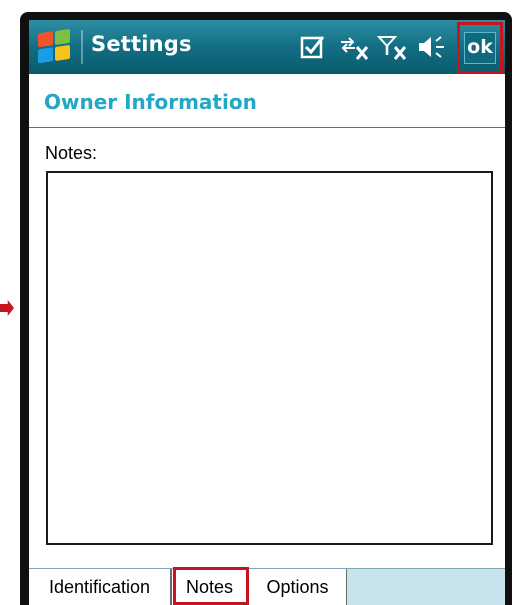 This screenshot has height=605, width=517. What do you see at coordinates (297, 587) in the screenshot?
I see `tab-options: Options` at bounding box center [297, 587].